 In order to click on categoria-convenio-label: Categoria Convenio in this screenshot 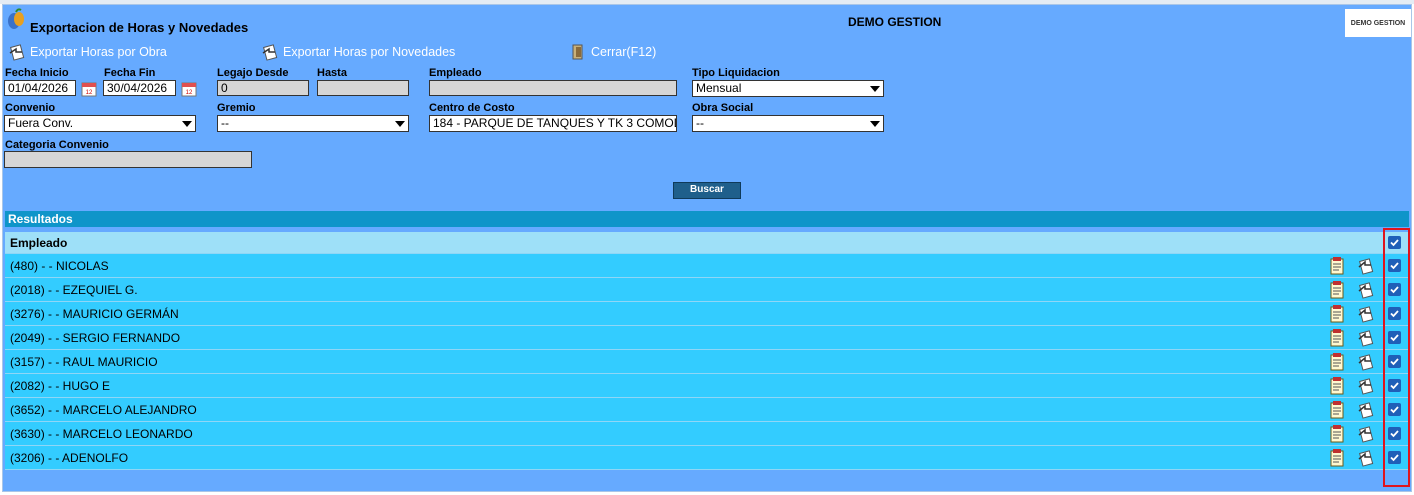, I will do `click(57, 145)`.